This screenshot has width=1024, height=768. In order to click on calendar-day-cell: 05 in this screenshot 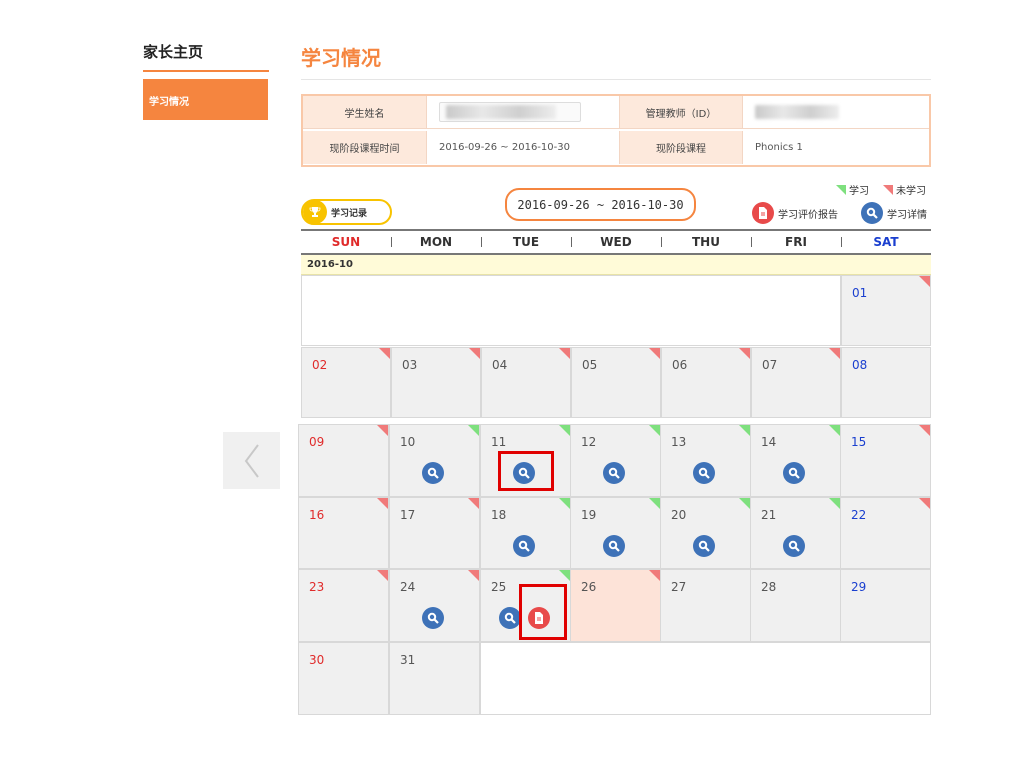, I will do `click(616, 382)`.